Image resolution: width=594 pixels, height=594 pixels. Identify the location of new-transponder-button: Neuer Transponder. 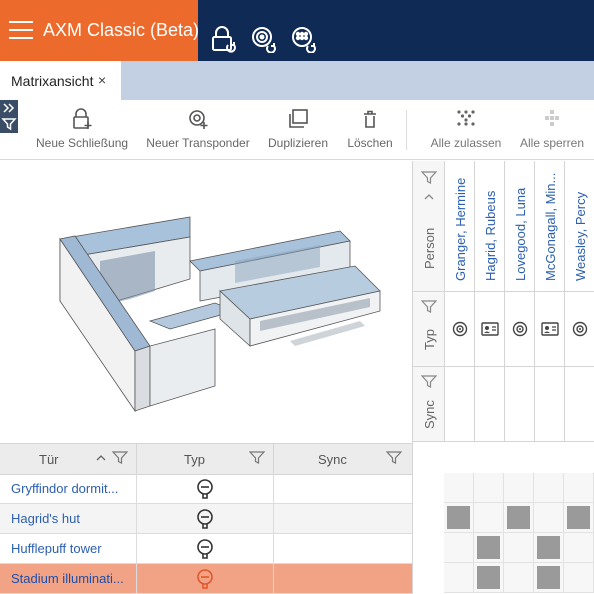
(198, 131).